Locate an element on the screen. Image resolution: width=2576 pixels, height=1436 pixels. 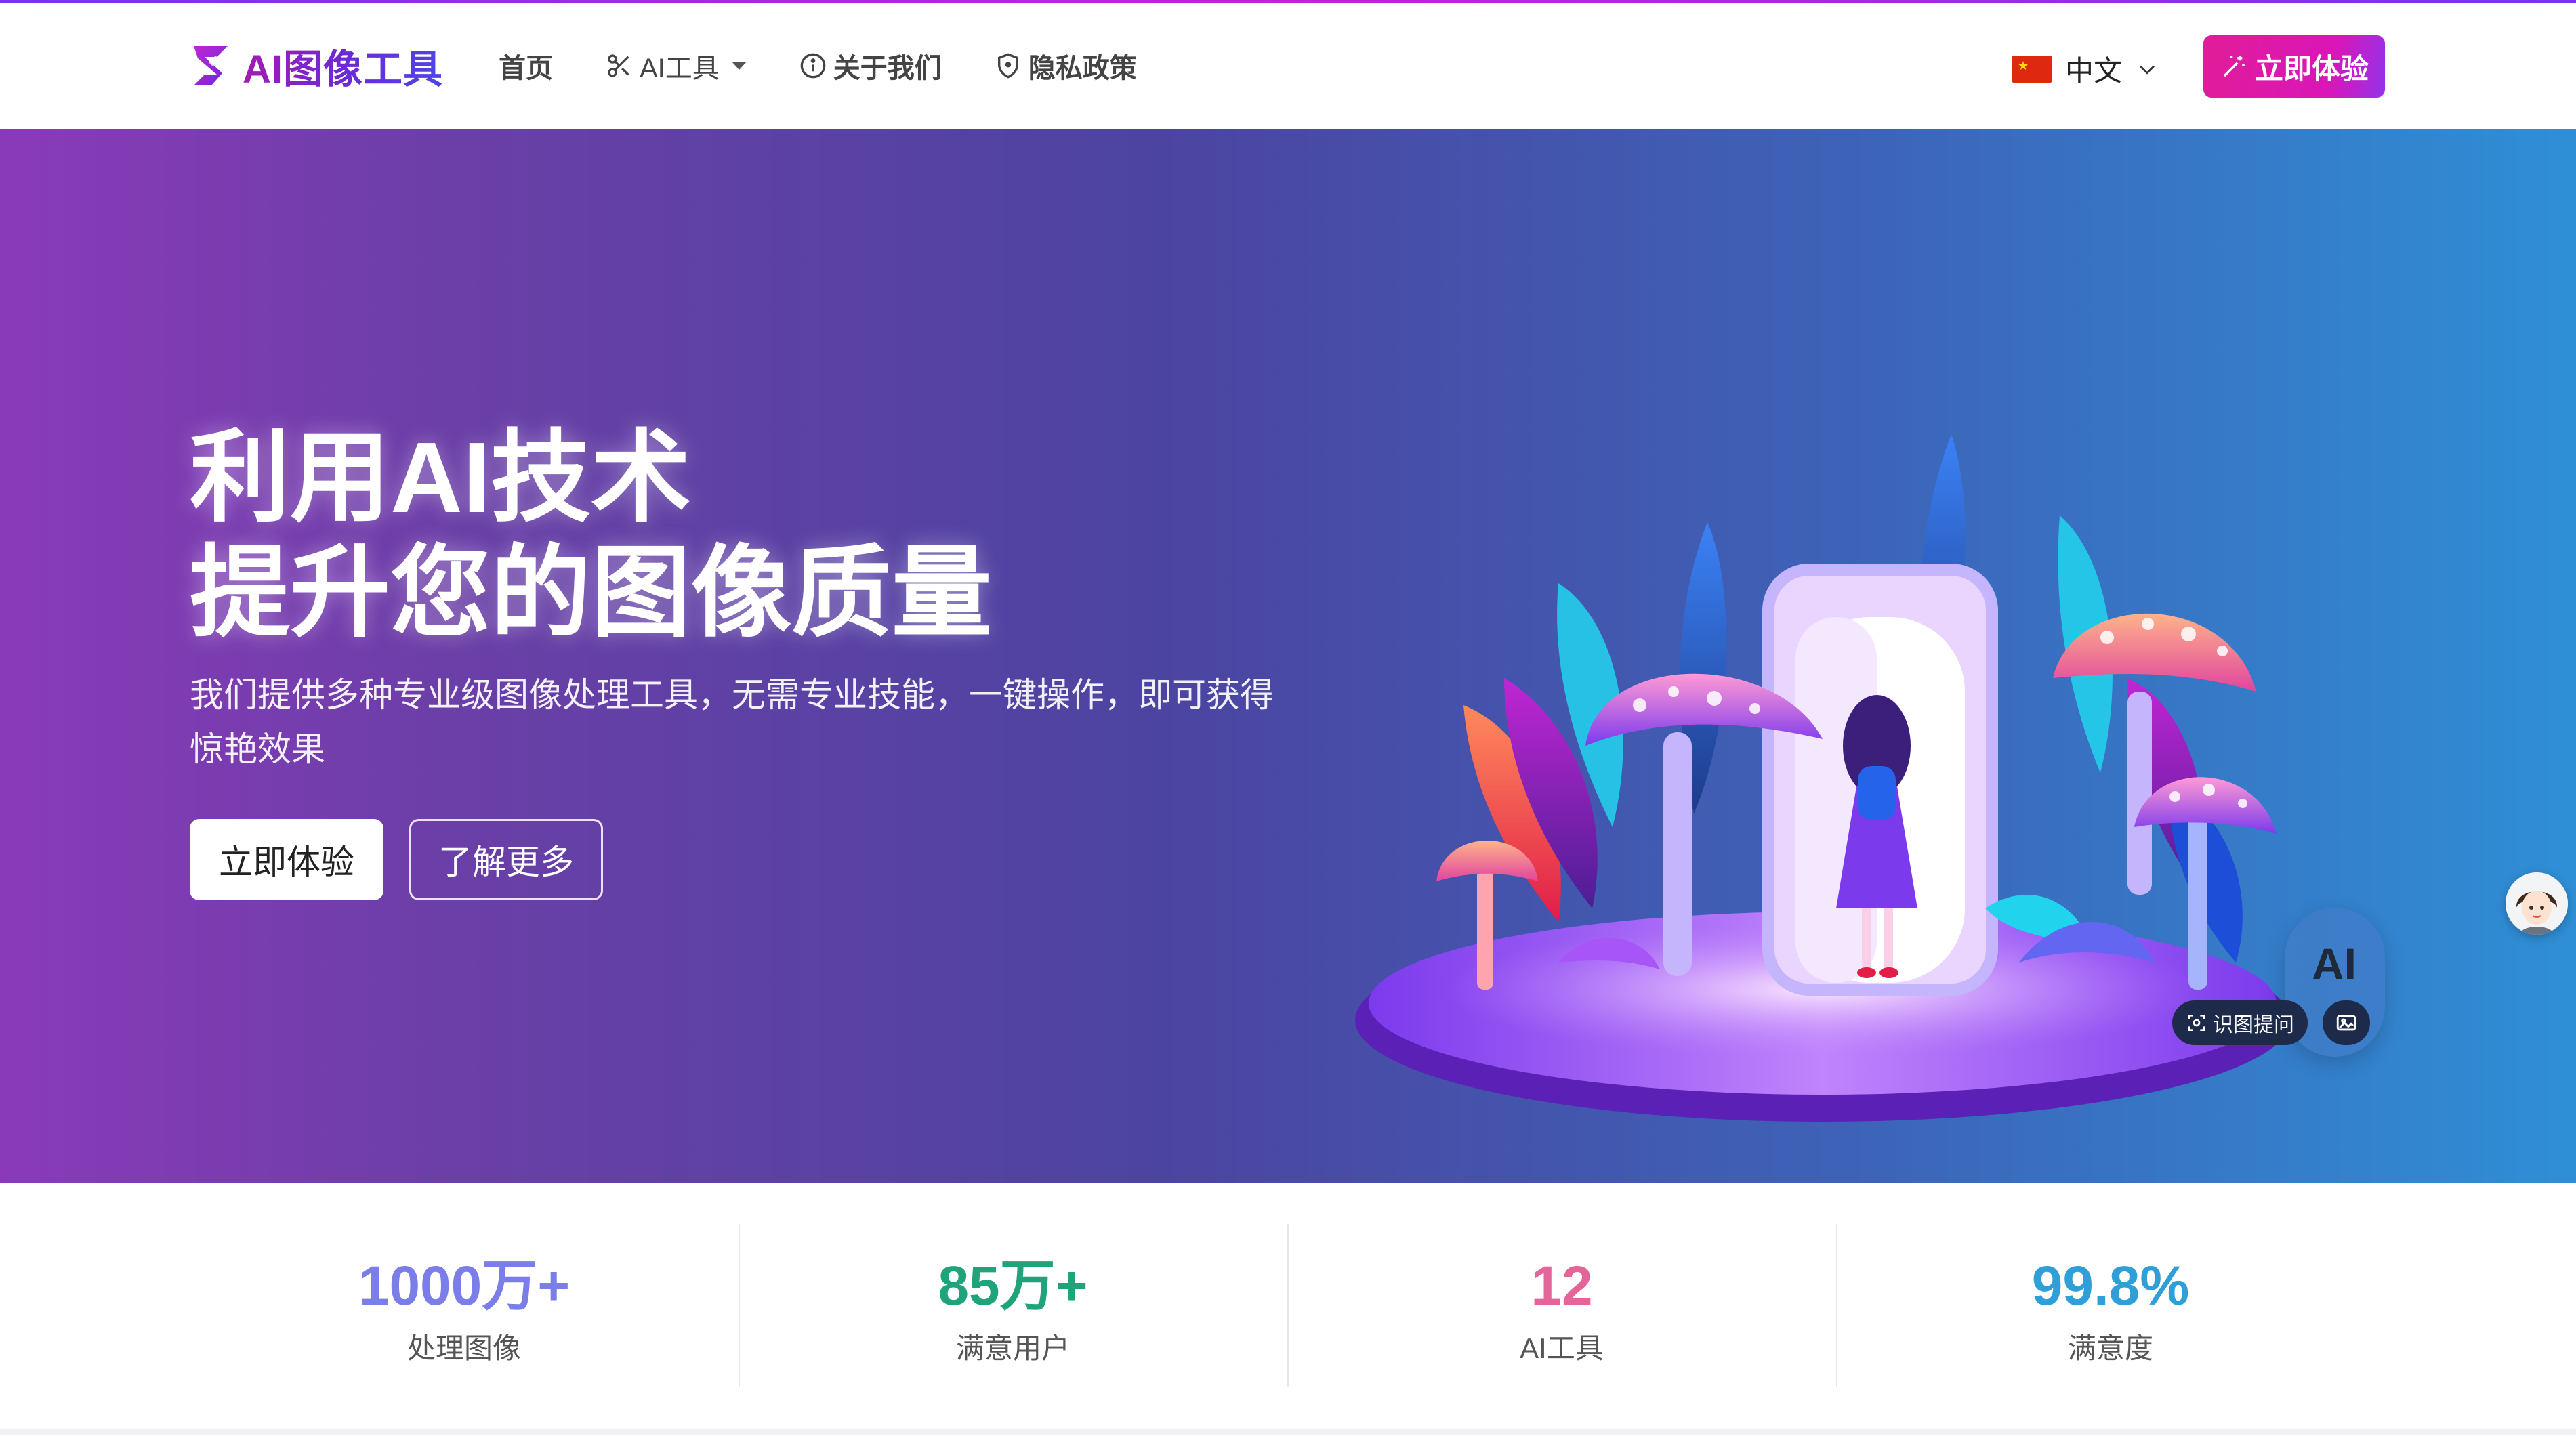
caret-down-icon is located at coordinates (739, 66).